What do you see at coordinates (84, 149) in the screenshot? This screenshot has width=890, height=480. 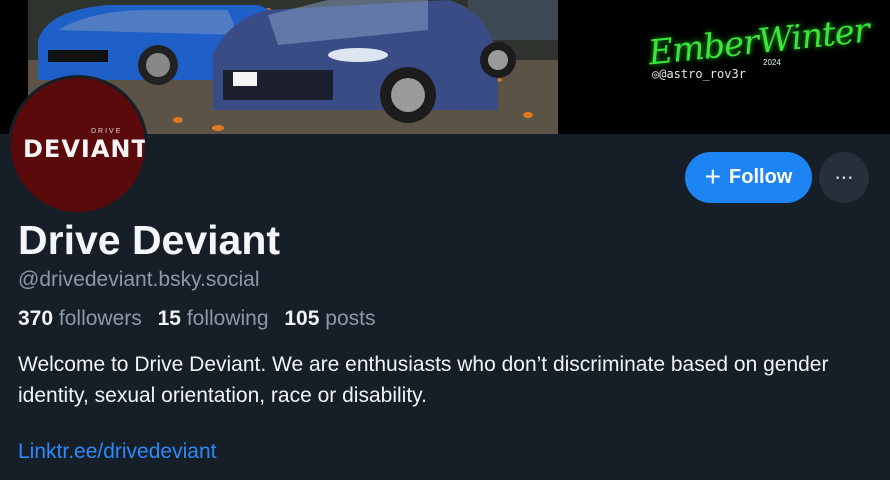 I see `avatar-logo-big-text: DEVIANT` at bounding box center [84, 149].